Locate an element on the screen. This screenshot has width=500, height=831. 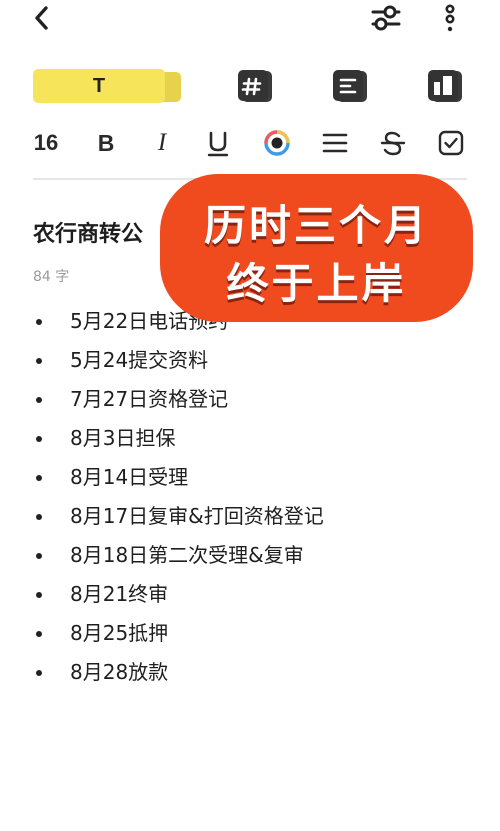
back-button is located at coordinates (42, 18).